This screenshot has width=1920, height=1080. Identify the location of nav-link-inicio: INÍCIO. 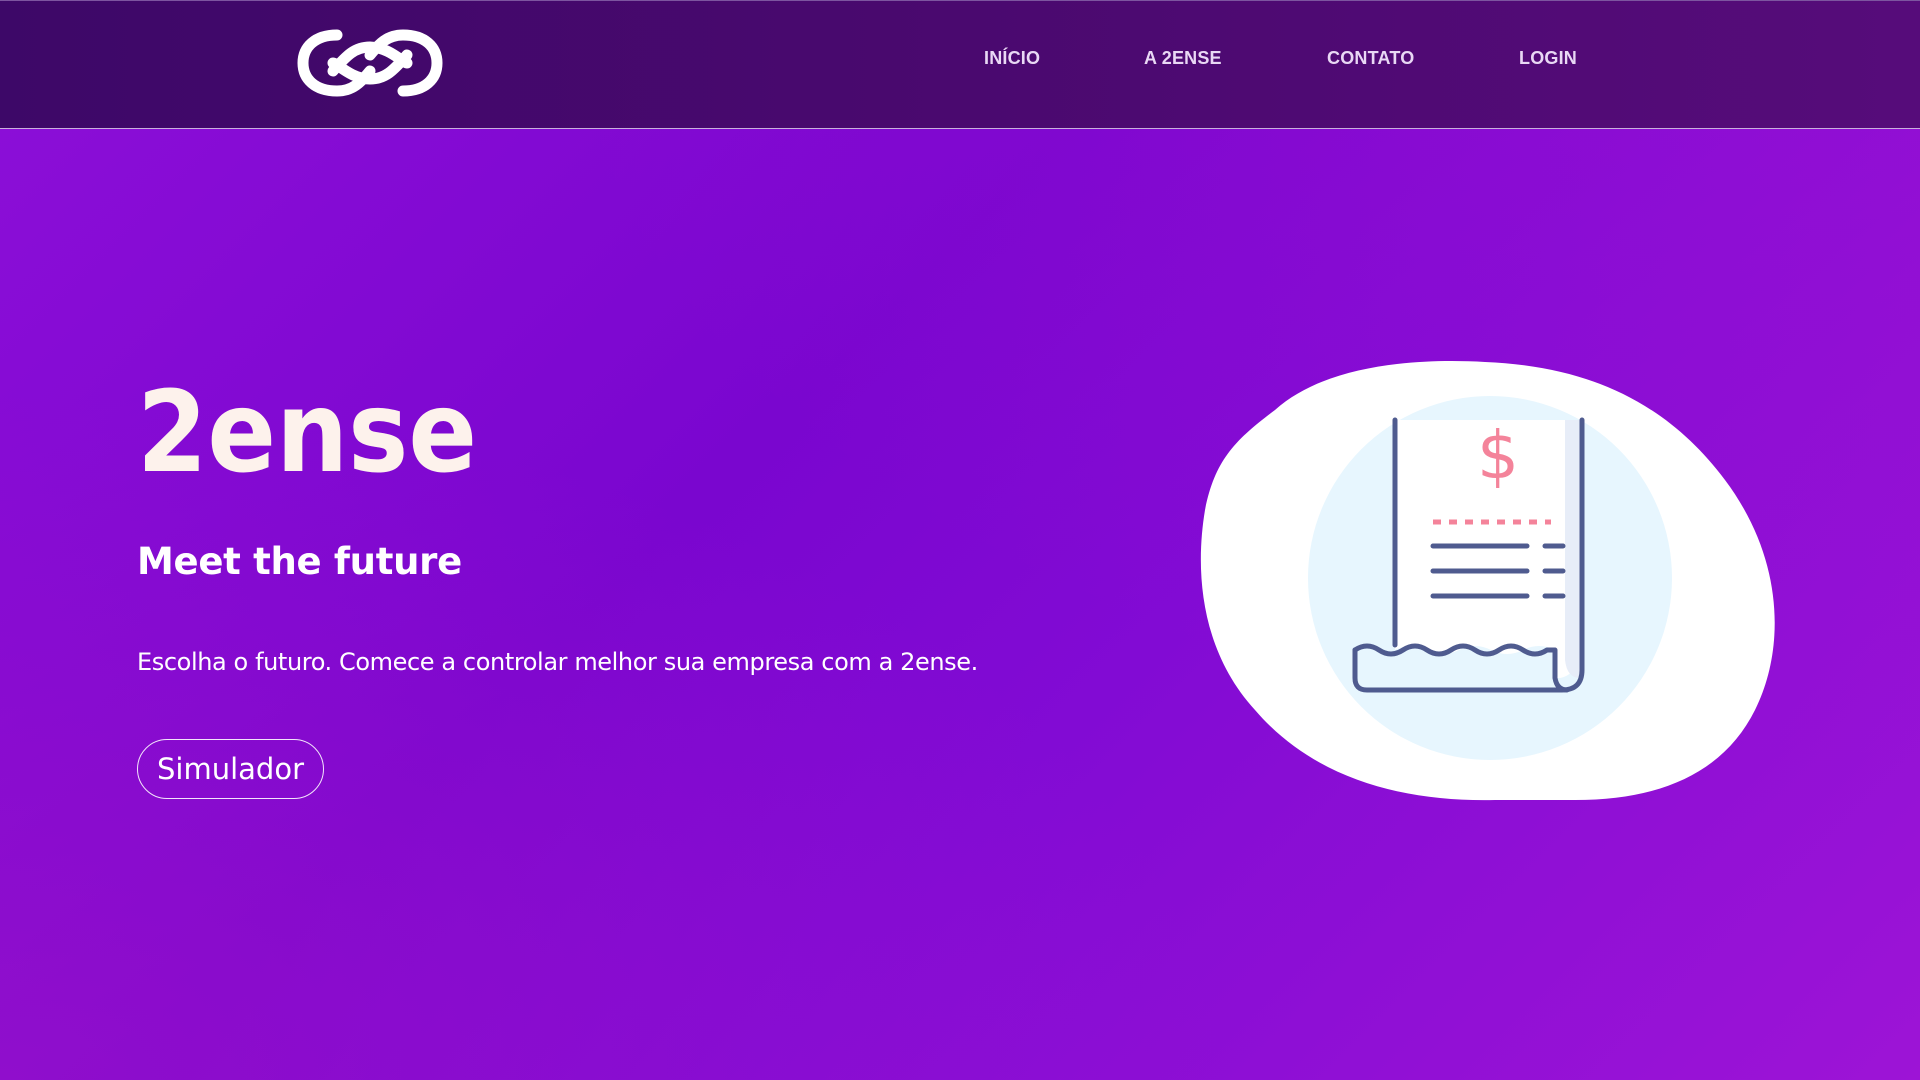
(1012, 58).